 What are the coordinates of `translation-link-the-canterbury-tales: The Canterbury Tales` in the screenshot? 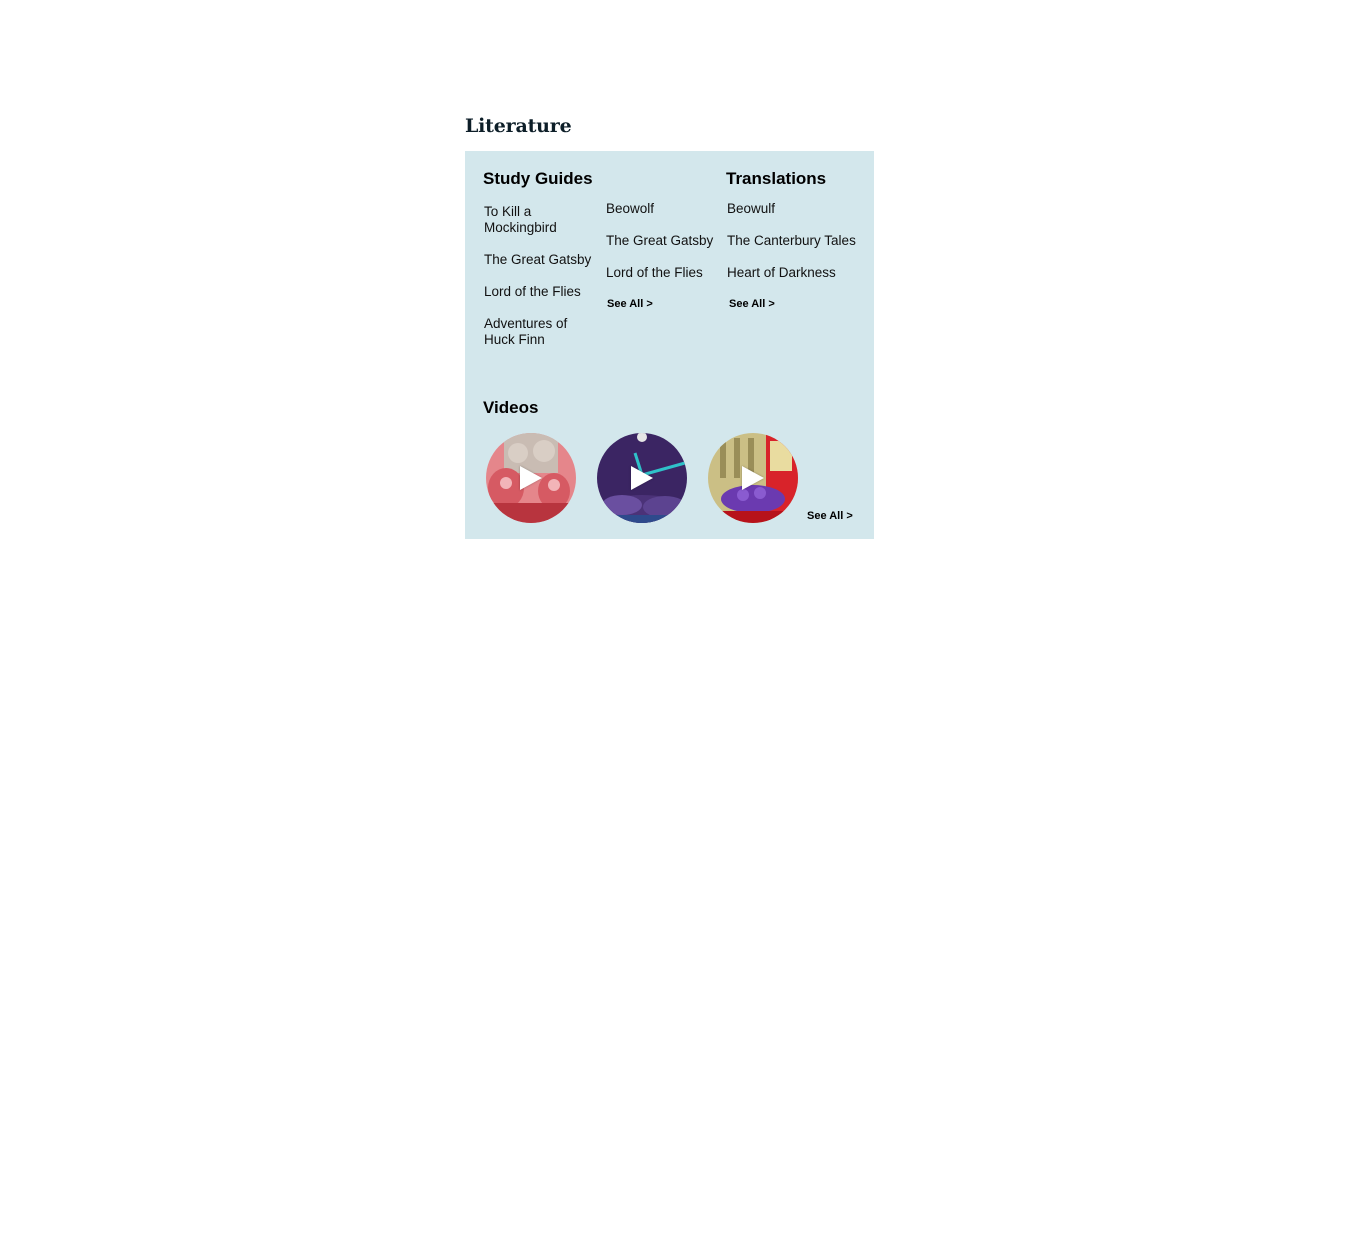 It's located at (797, 241).